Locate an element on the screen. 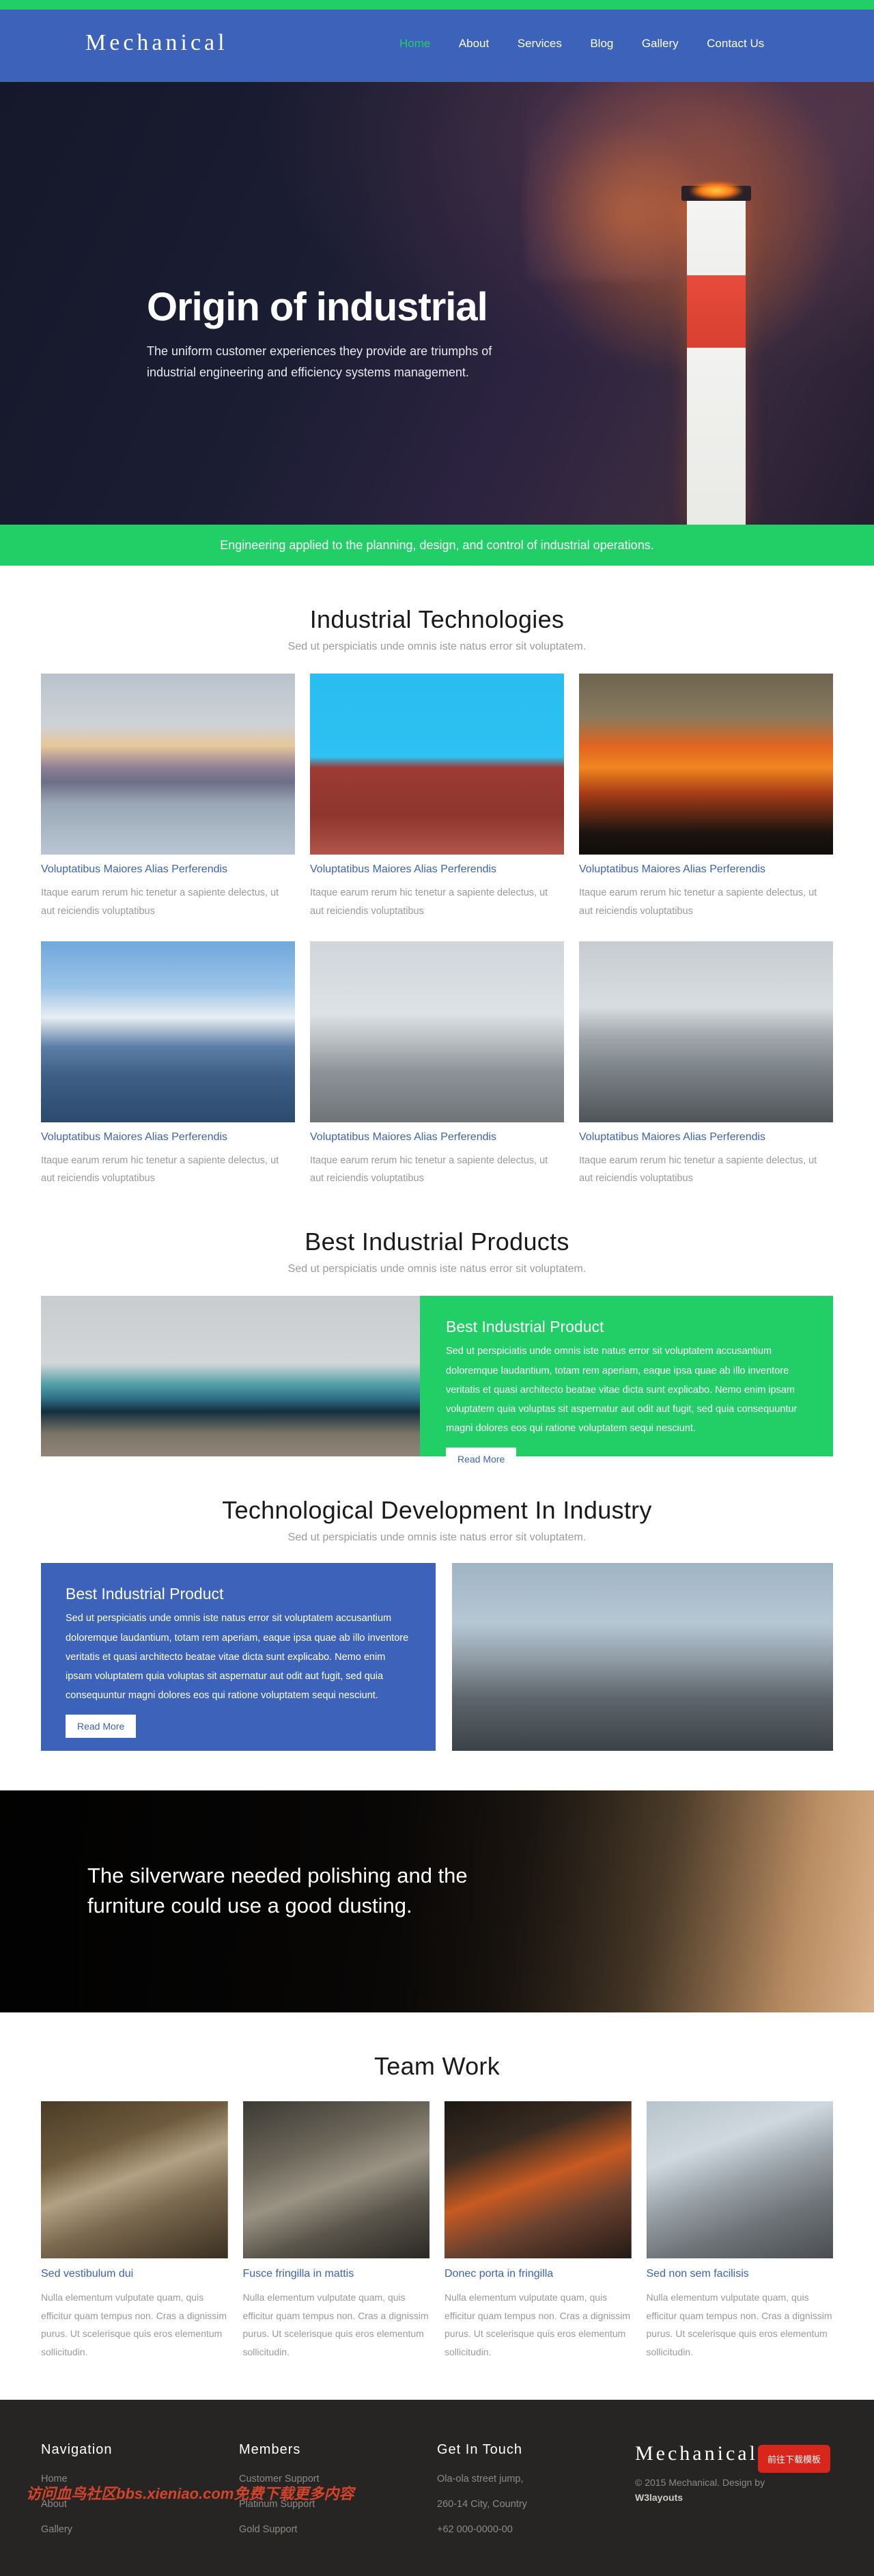 Image resolution: width=874 pixels, height=2576 pixels. team-card-title: Fusce fringilla in mattis is located at coordinates (336, 2274).